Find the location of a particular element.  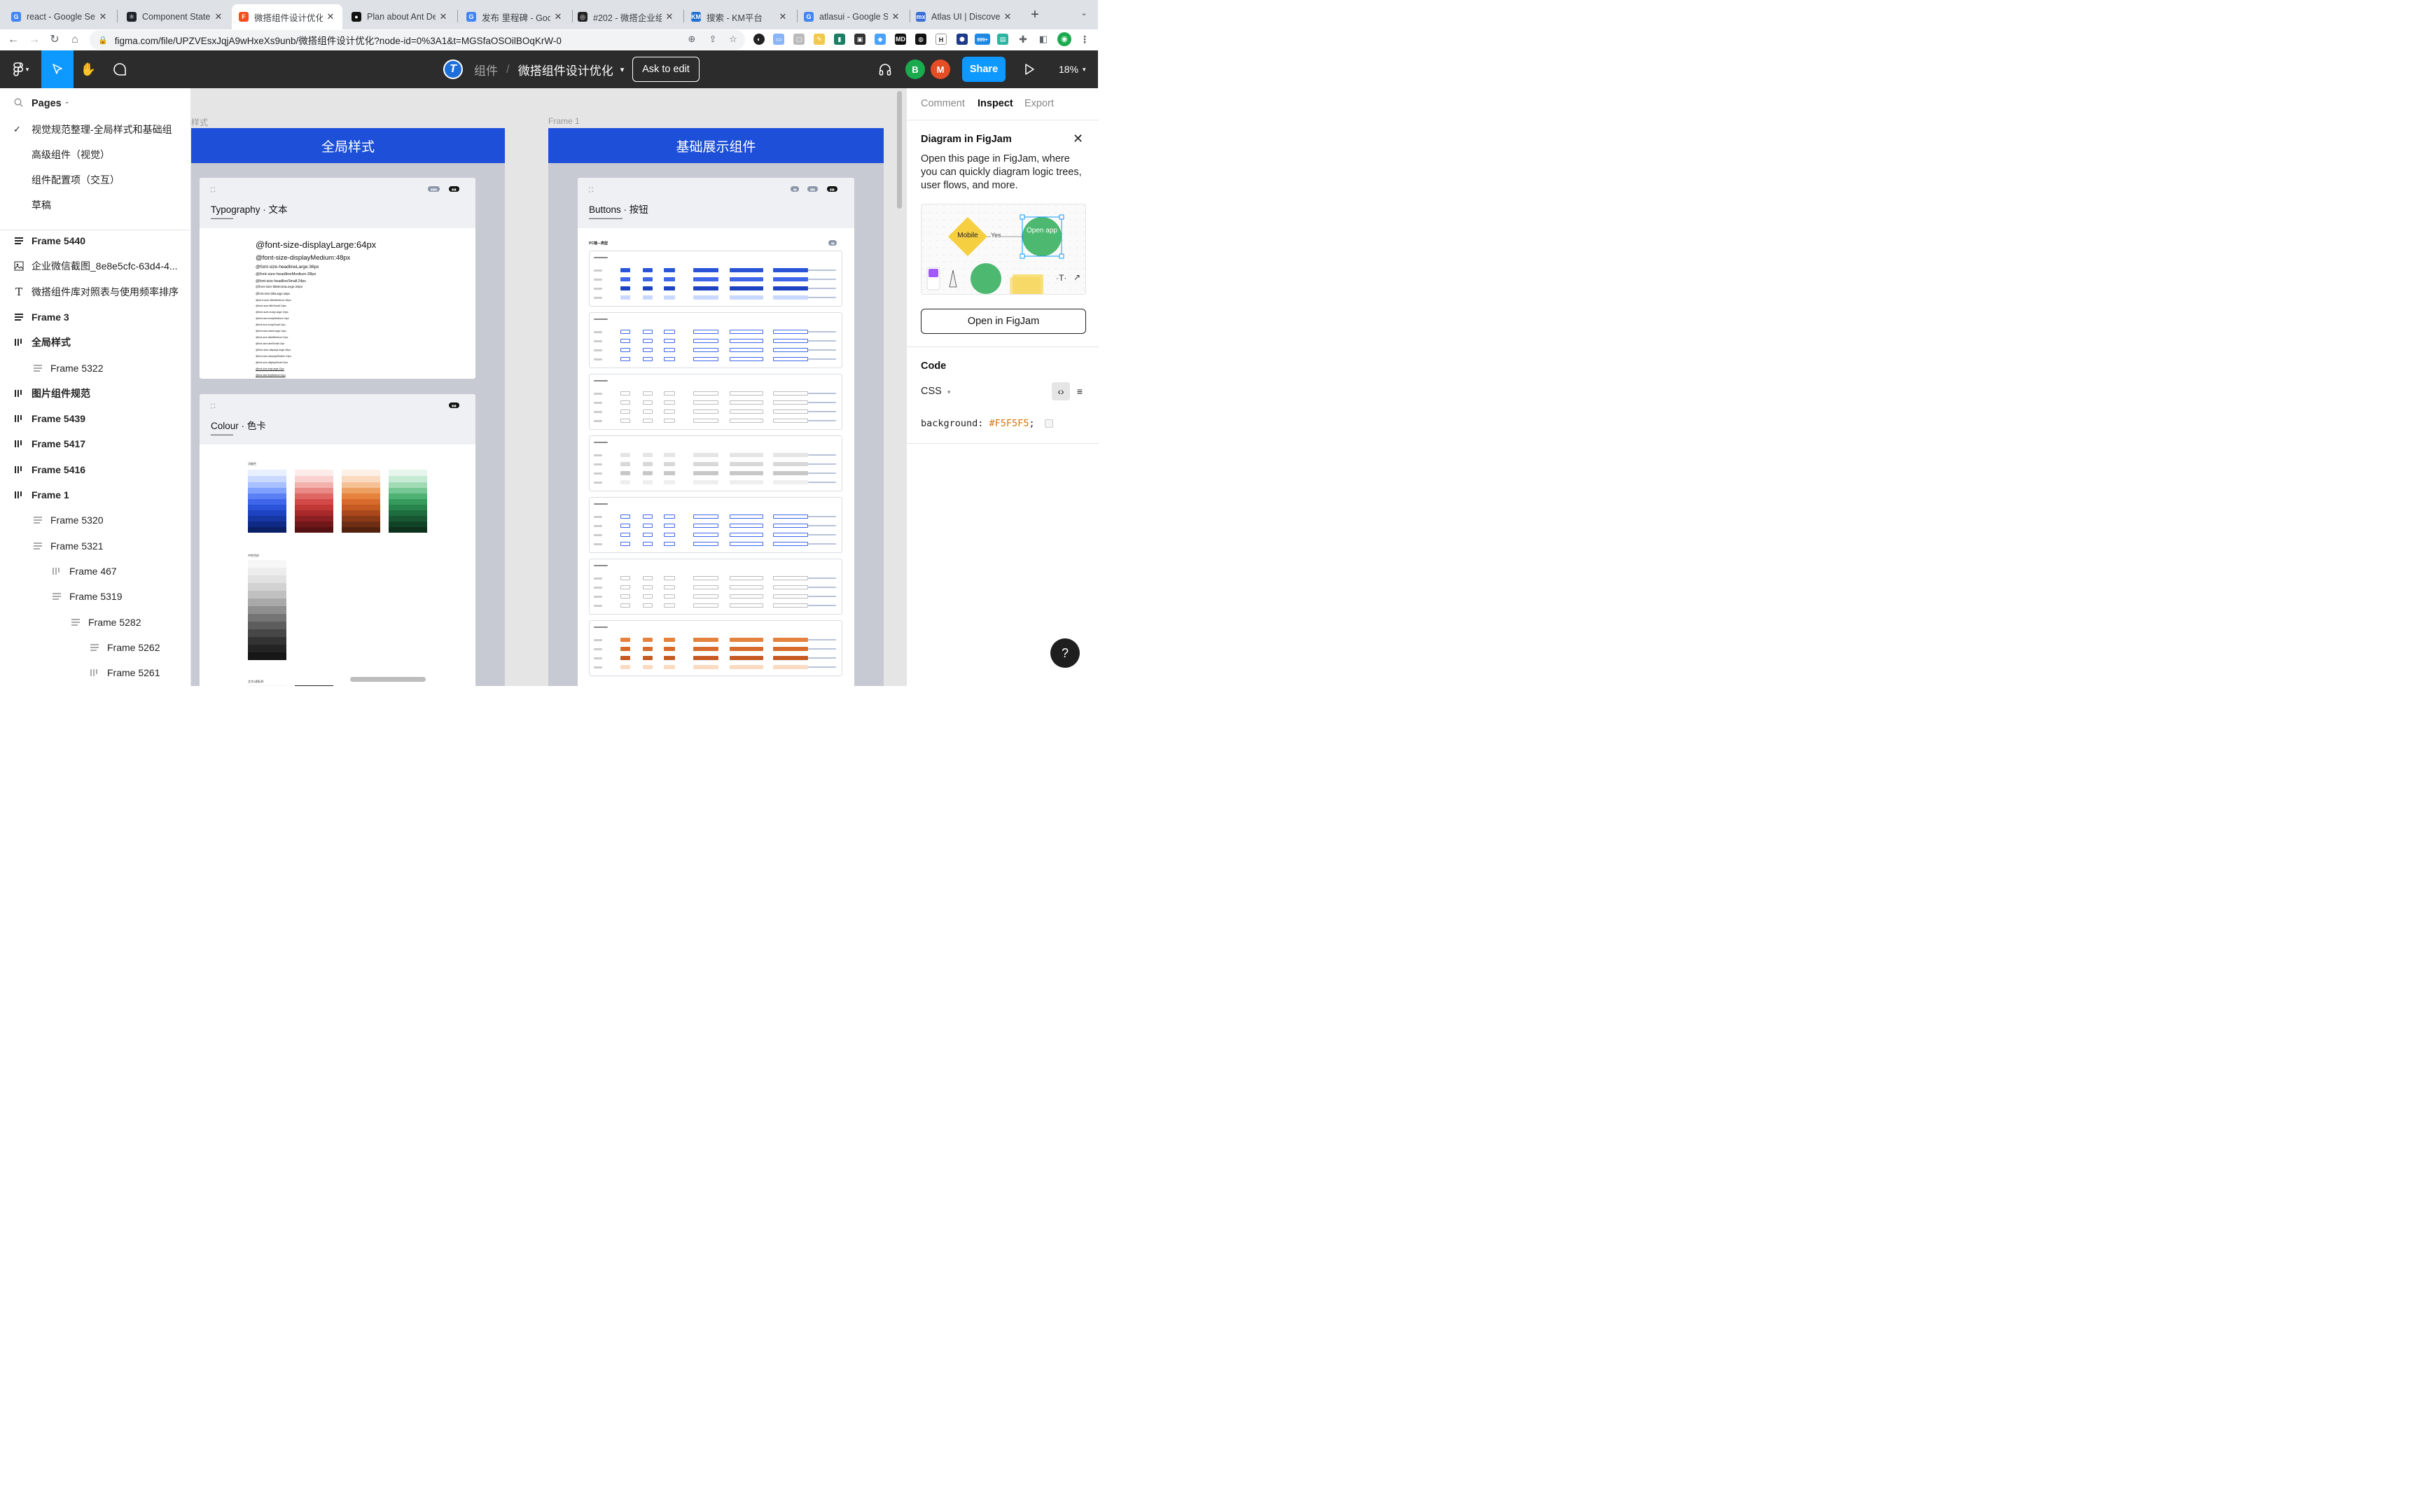

extension-icon: ▣ is located at coordinates (859, 39).